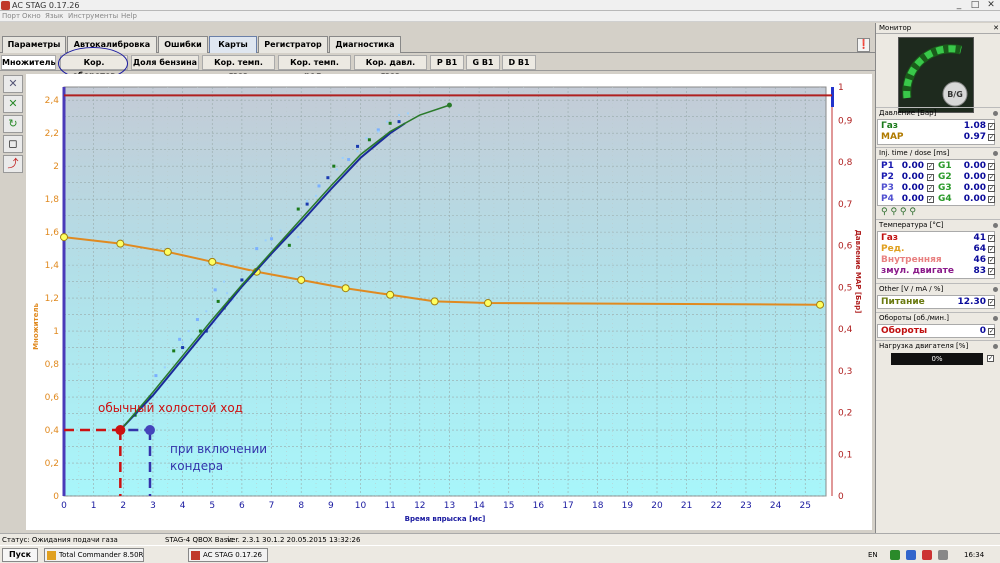 The width and height of the screenshot is (1000, 563). Describe the element at coordinates (927, 555) in the screenshot. I see `antivirus-icon` at that location.